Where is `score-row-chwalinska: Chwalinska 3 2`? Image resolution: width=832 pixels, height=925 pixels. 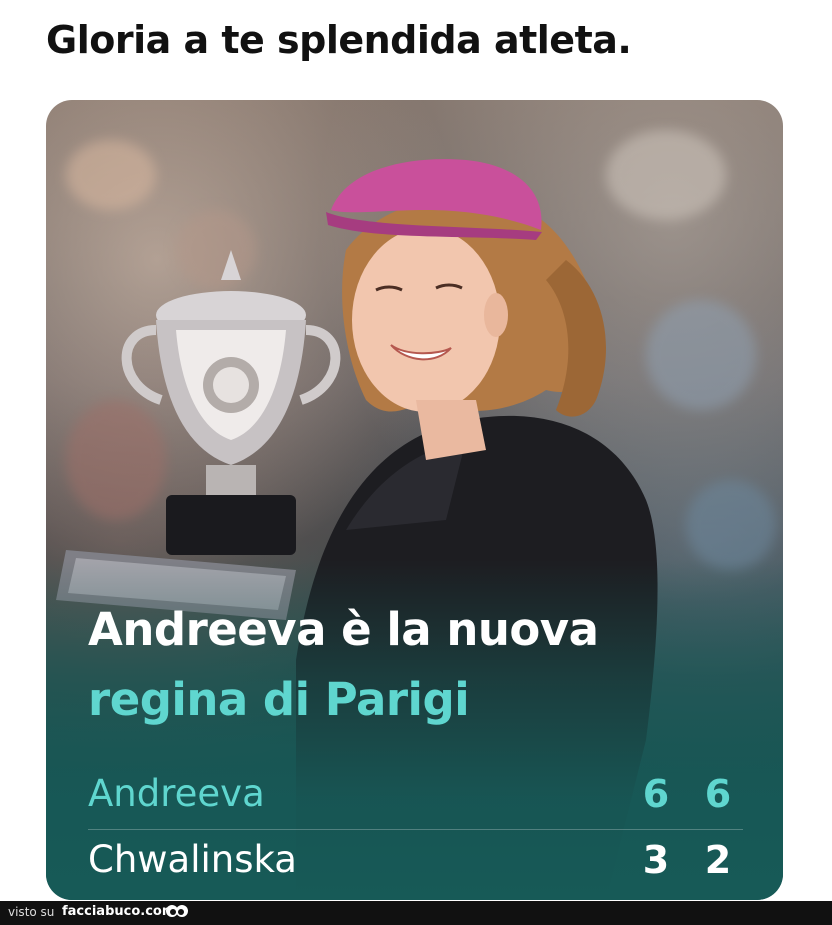 score-row-chwalinska: Chwalinska 3 2 is located at coordinates (415, 863).